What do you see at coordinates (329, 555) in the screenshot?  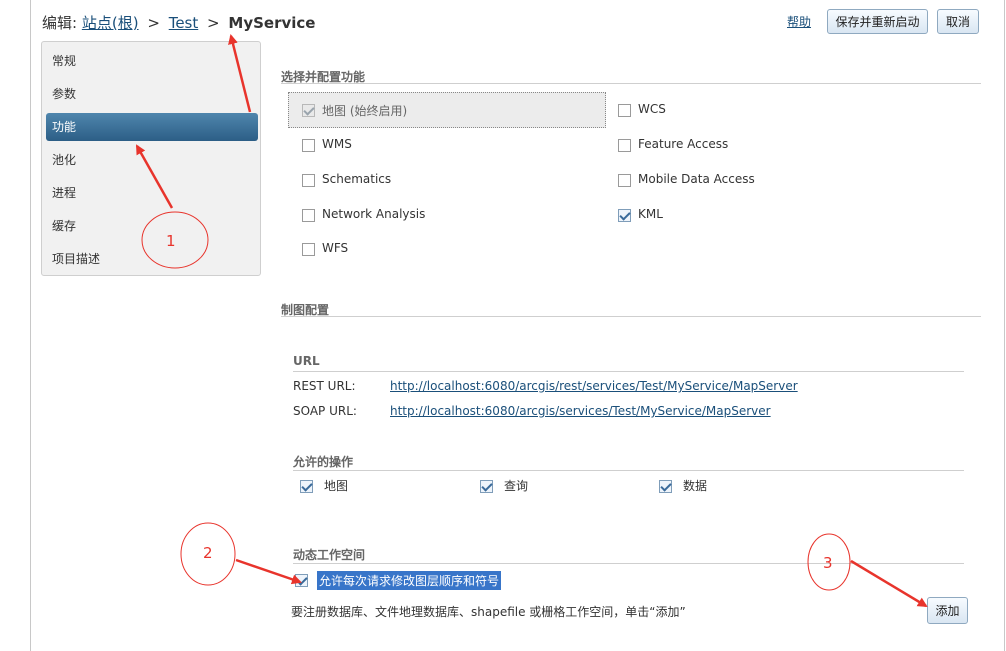 I see `dynamic-workspace-title: 动态工作空间` at bounding box center [329, 555].